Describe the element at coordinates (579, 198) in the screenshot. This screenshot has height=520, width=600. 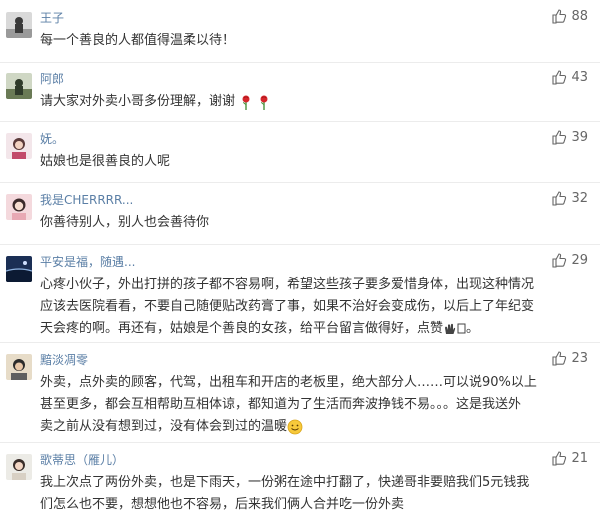
I see `like-count: 32` at that location.